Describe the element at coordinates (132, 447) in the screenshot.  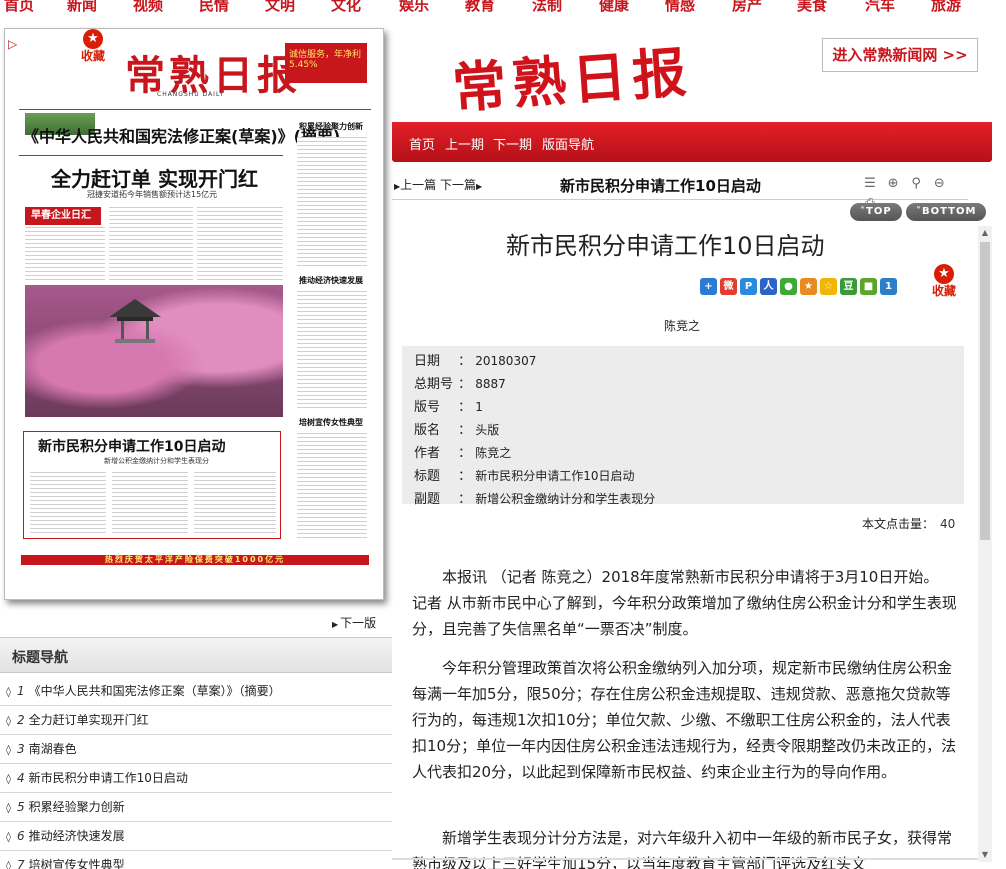
I see `paper-redbox-title: 新市民积分申请工作10日启动` at that location.